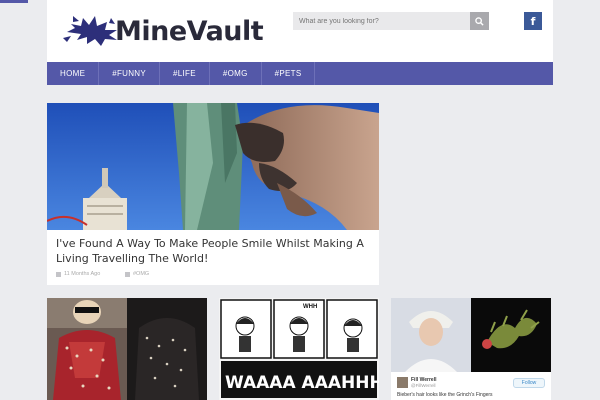  I want to click on top-accent-strip, so click(14, 1).